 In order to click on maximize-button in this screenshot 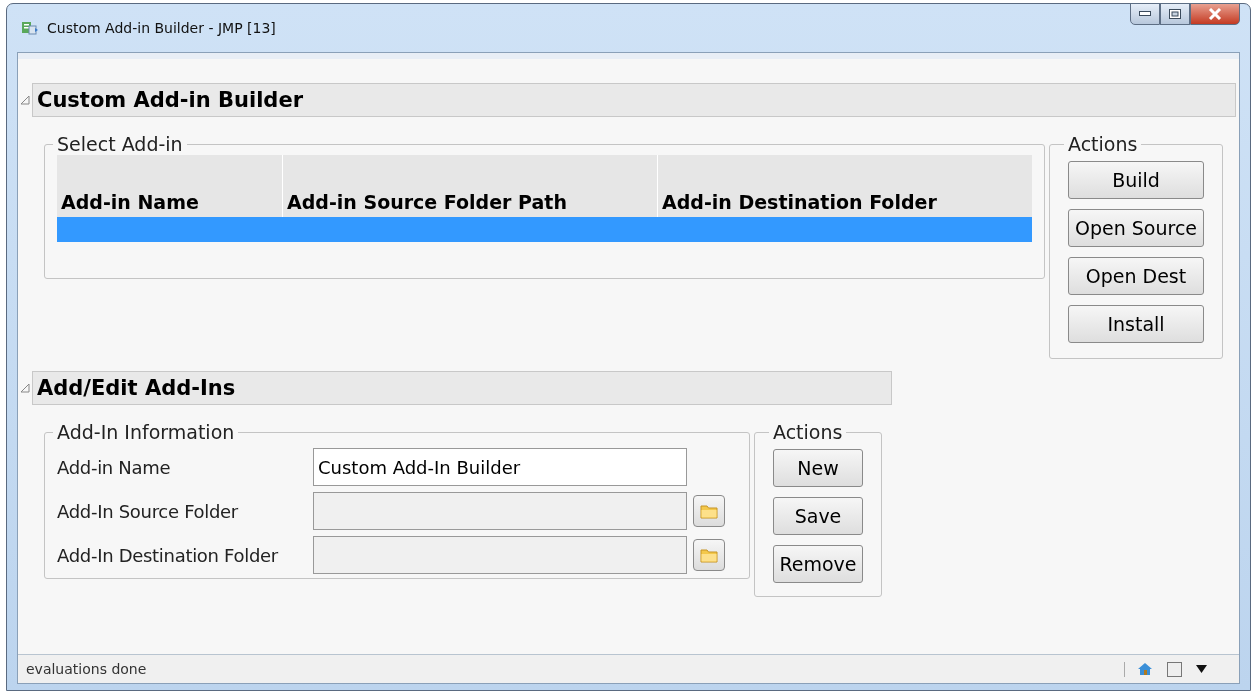, I will do `click(1175, 14)`.